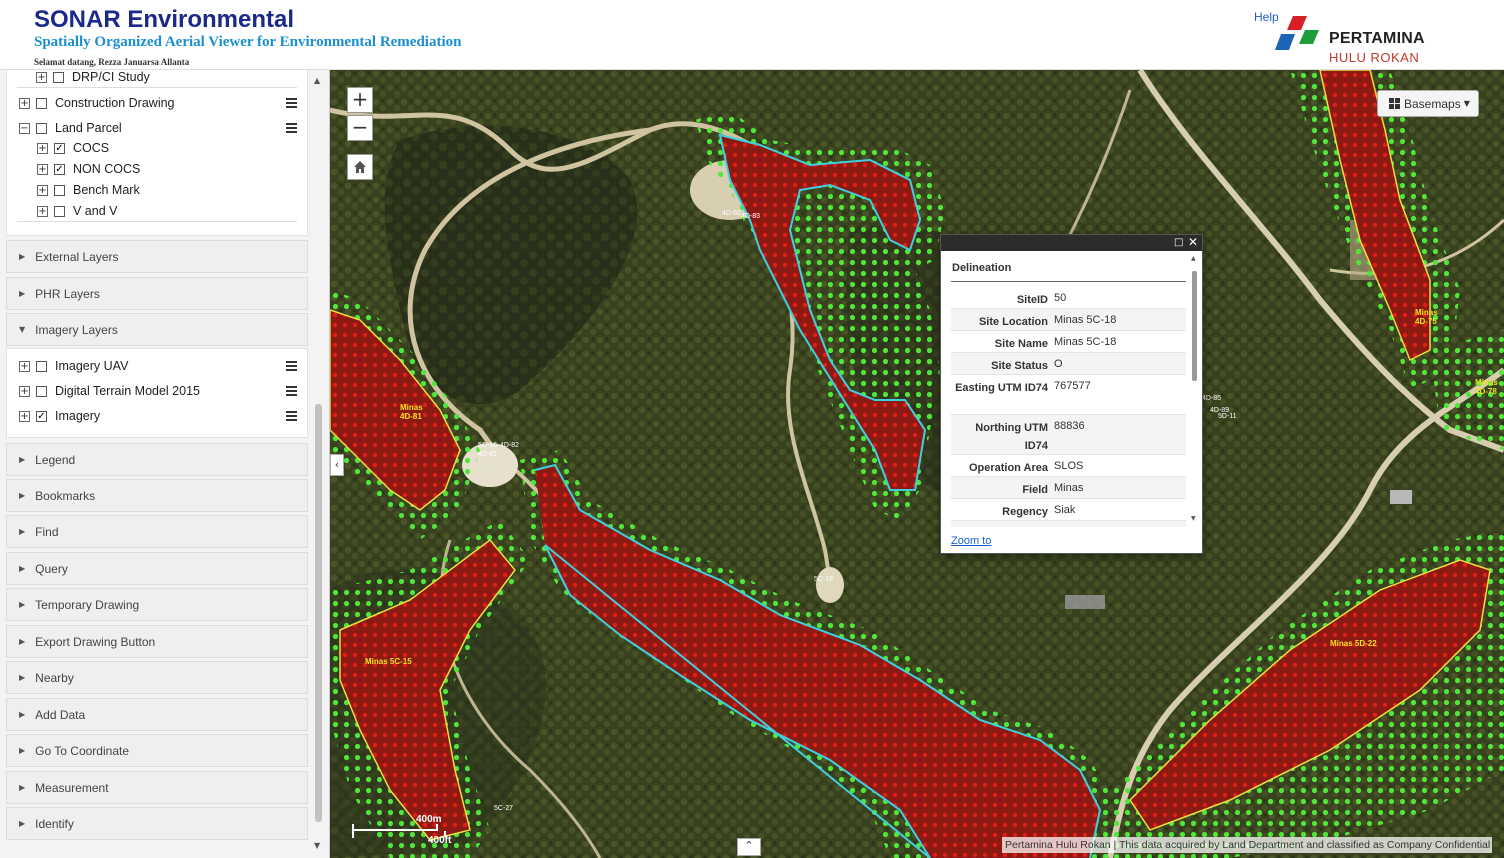  Describe the element at coordinates (157, 714) in the screenshot. I see `panel-add-data: ▶ Add Data` at that location.